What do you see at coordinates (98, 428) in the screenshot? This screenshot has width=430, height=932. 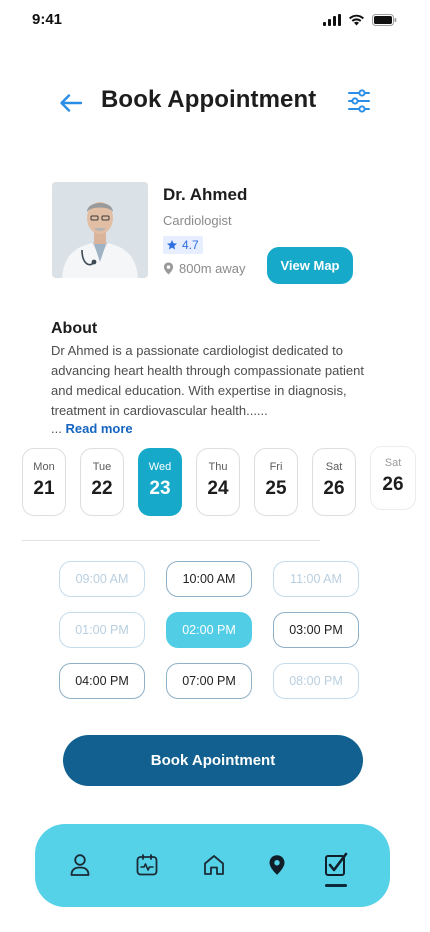 I see `read-more-link: Read more` at bounding box center [98, 428].